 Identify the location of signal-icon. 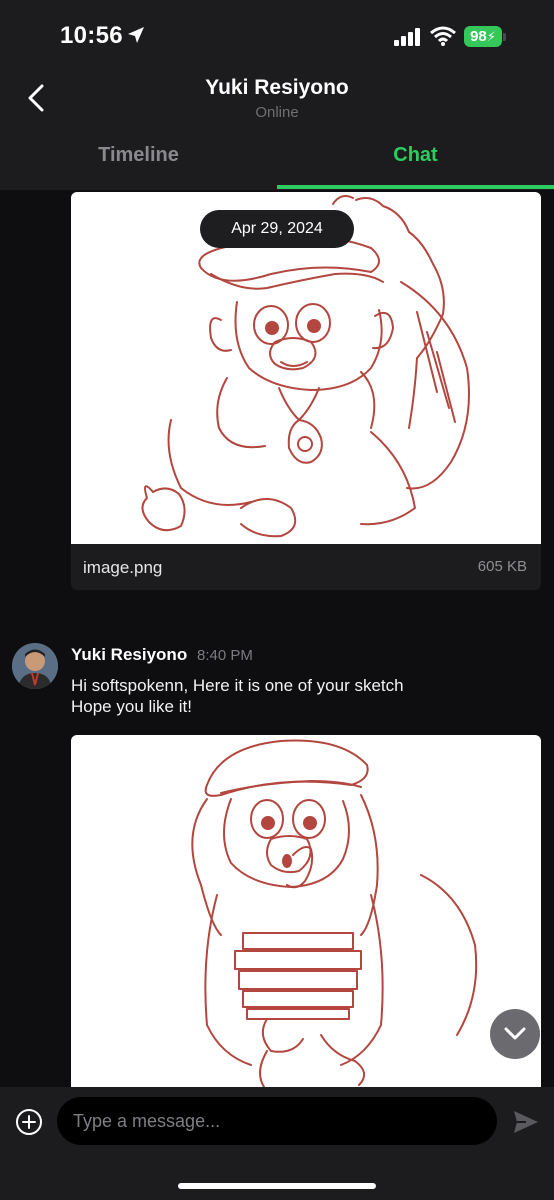
(407, 37).